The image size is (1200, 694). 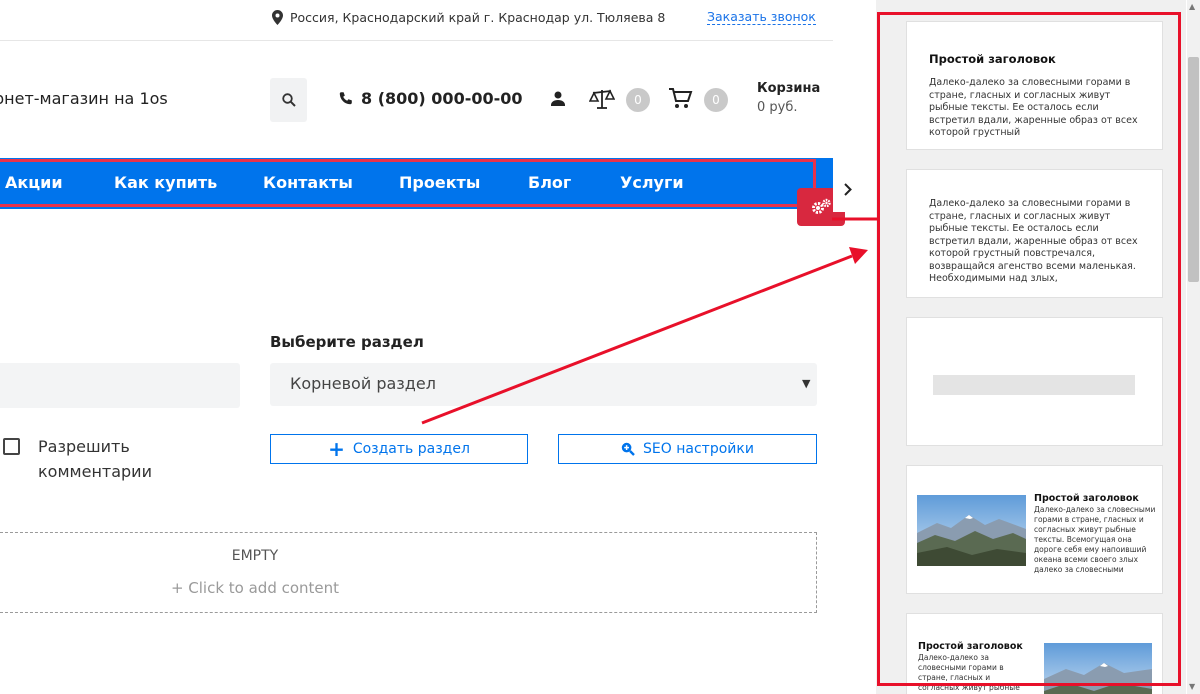 I want to click on scroll-down-icon: ▼, so click(x=1192, y=686).